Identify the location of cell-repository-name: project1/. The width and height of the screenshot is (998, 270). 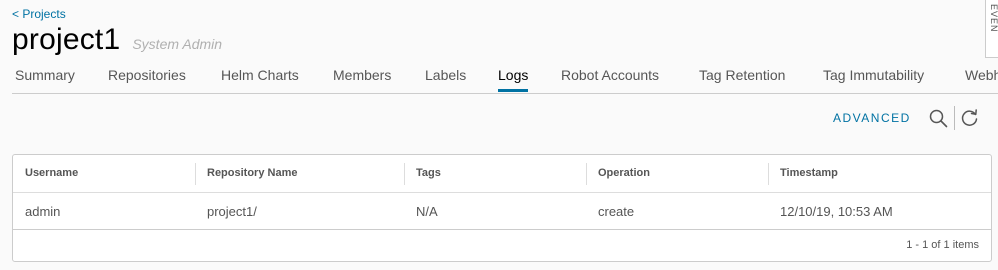
(232, 211).